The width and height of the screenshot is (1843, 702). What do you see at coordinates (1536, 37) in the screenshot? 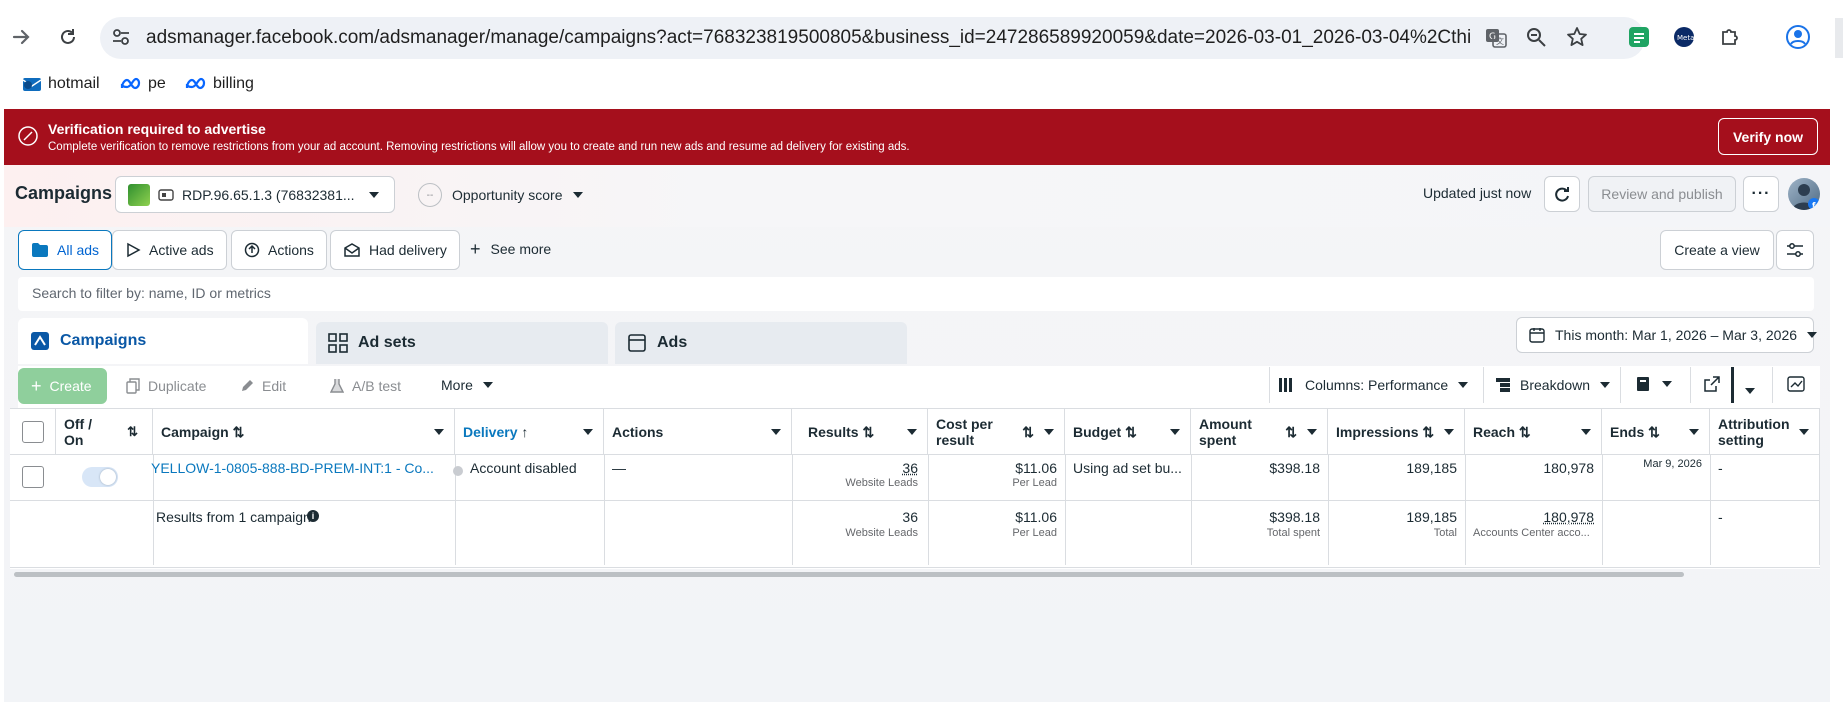
I see `zoom-out-icon` at bounding box center [1536, 37].